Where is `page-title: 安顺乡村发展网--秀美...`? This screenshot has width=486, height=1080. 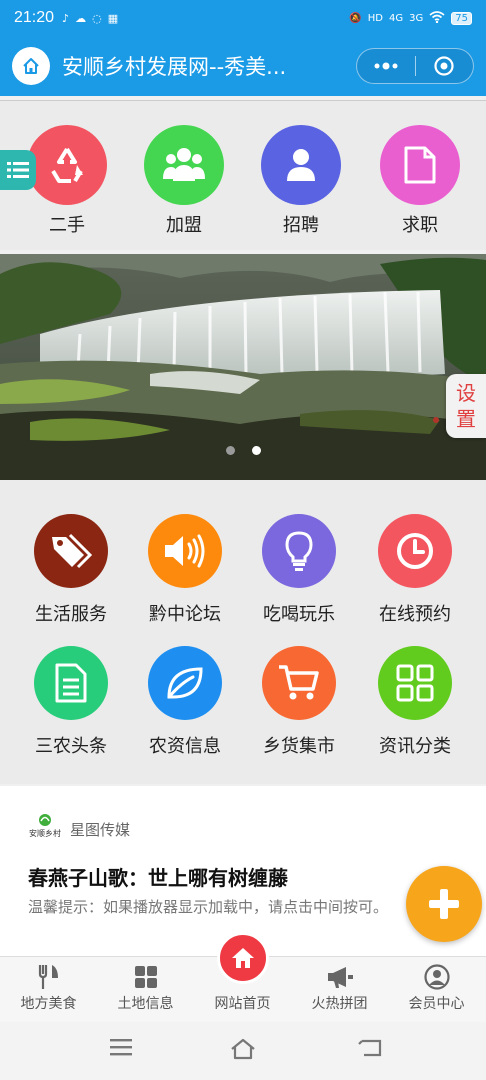 page-title: 安顺乡村发展网--秀美... is located at coordinates (174, 67).